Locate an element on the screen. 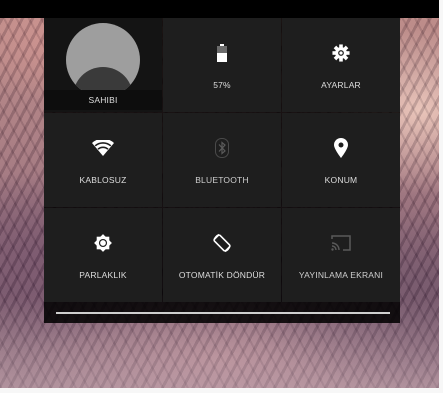 The image size is (443, 393). owner-tile: SAHIBI is located at coordinates (103, 65).